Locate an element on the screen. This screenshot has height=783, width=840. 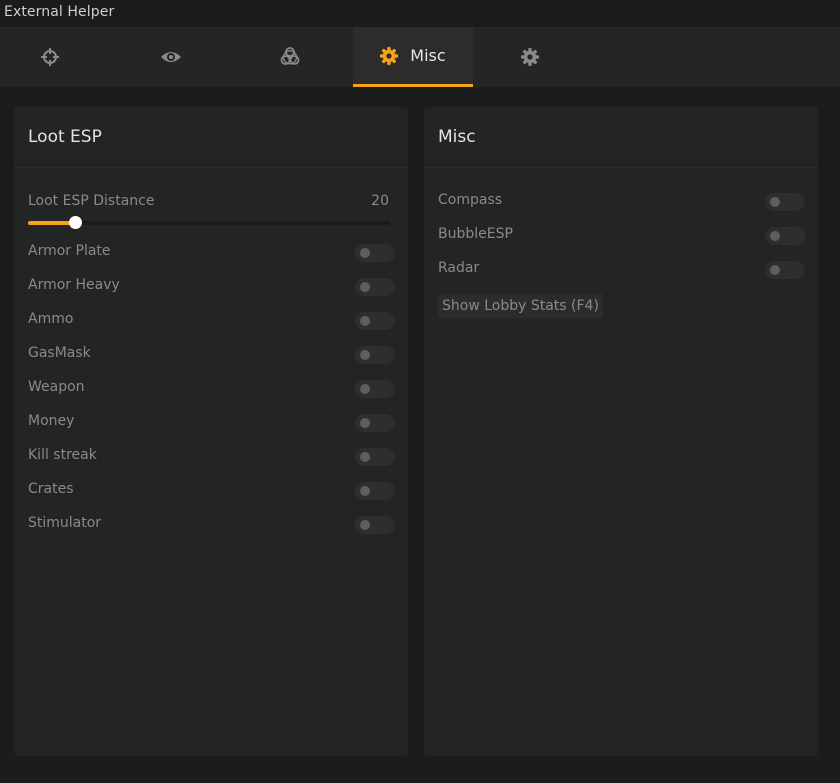
show-lobby-stats-button: Show Lobby Stats (F4) is located at coordinates (520, 306).